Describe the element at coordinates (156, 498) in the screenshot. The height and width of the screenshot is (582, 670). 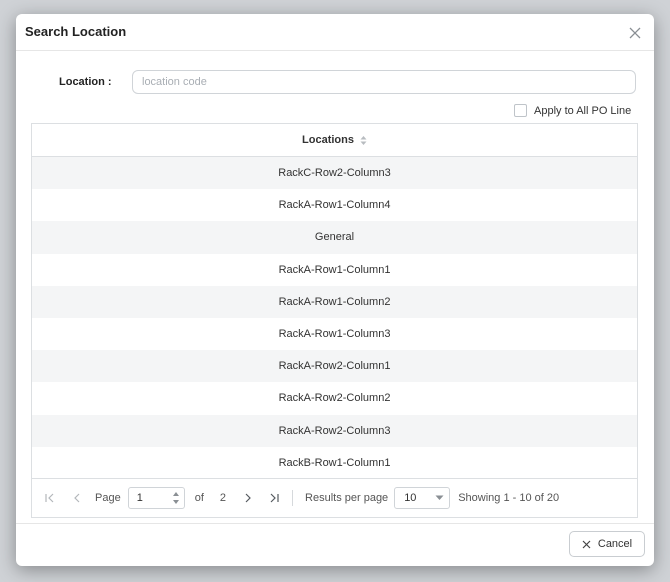
I see `page-number-input: 1` at that location.